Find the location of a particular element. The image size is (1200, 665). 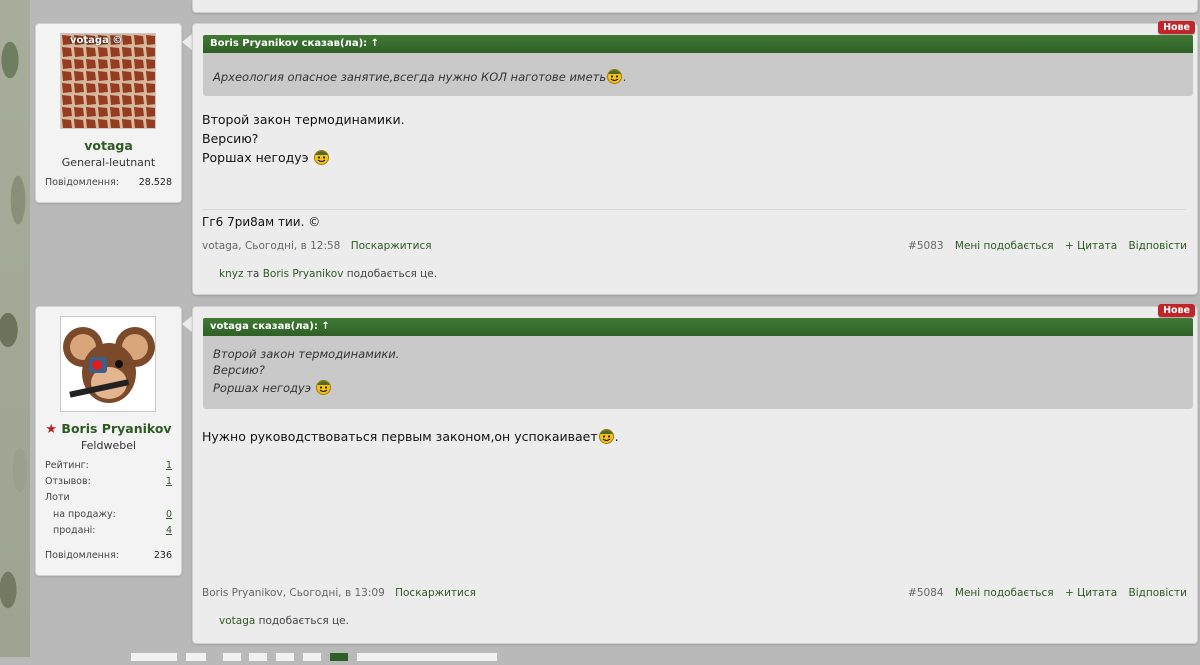

stat-label-sold: продані: is located at coordinates (74, 530).